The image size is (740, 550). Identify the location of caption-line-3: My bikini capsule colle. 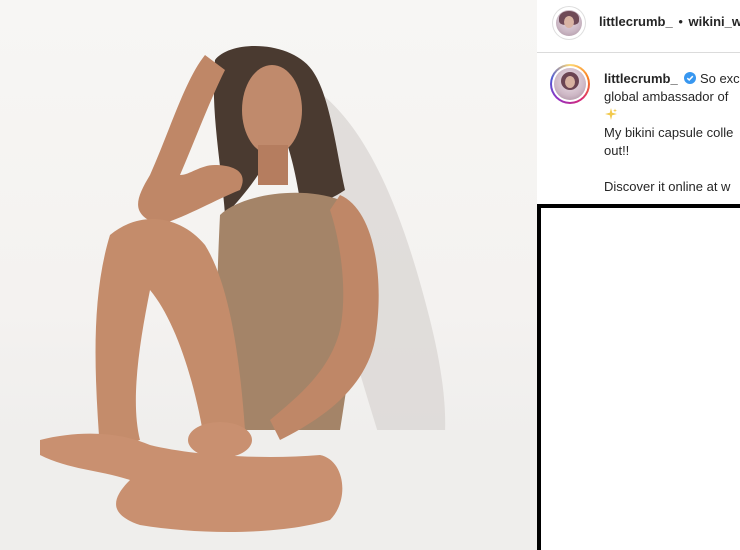
(669, 132).